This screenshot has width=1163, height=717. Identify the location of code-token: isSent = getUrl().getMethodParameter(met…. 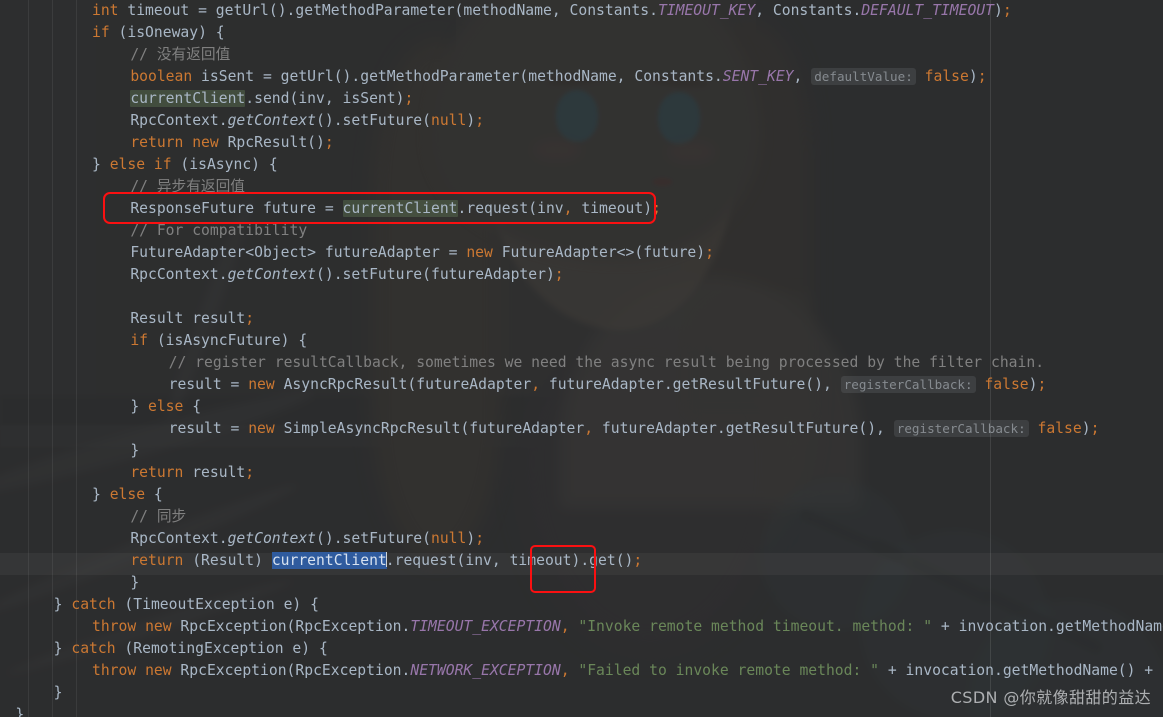
(457, 76).